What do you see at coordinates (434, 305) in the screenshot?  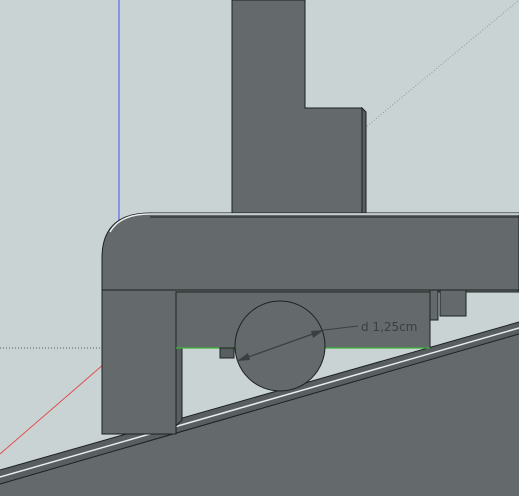 I see `right-nub-left` at bounding box center [434, 305].